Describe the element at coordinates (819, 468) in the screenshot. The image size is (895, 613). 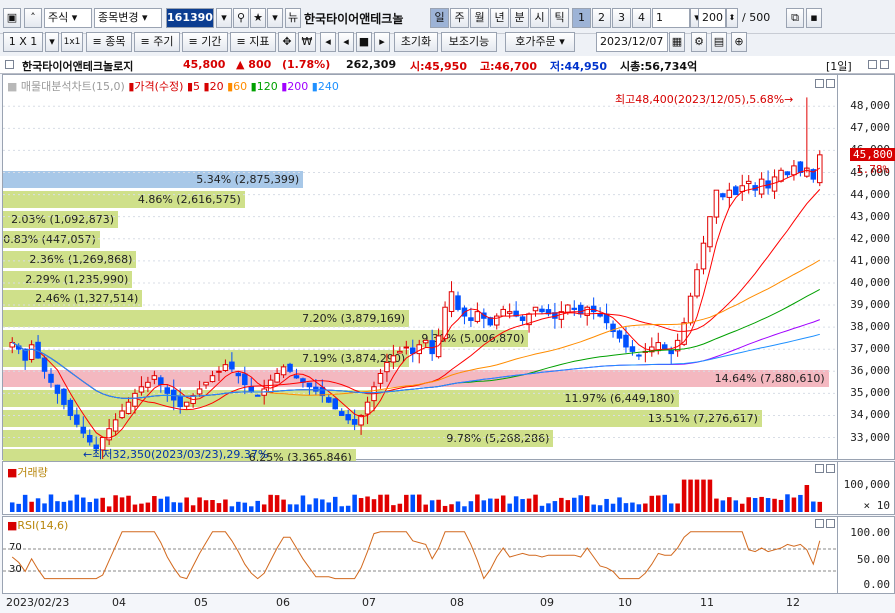
I see `volume-maximize-icon` at that location.